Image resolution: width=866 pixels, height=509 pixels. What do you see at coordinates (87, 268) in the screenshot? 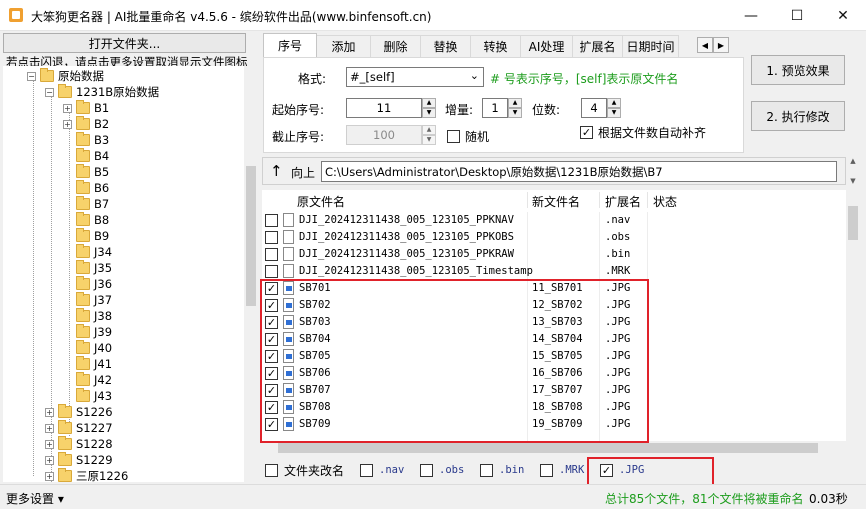
I see `tree-node: J35` at bounding box center [87, 268].